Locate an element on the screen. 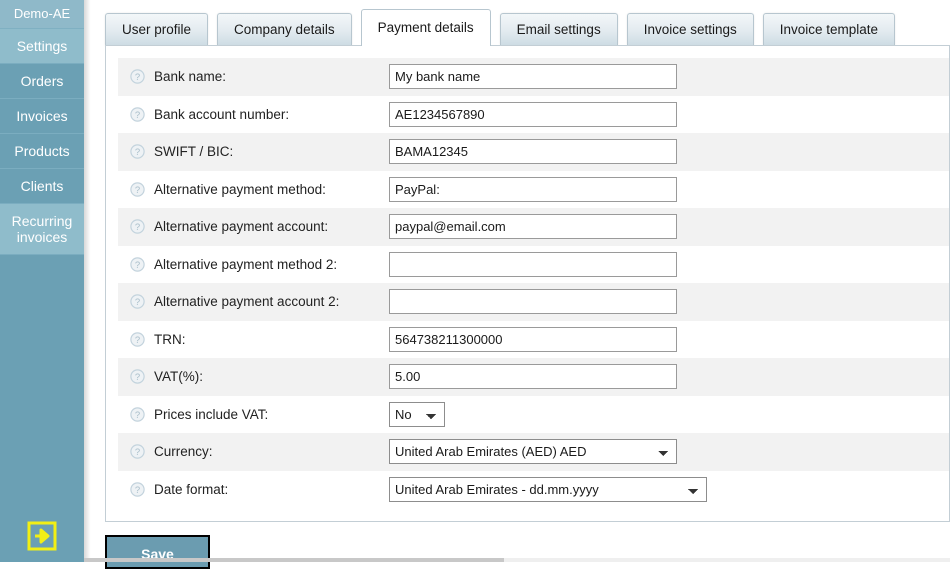 This screenshot has height=571, width=950. form-row-alt-payment-method: ? Alternative payment method: is located at coordinates (533, 189).